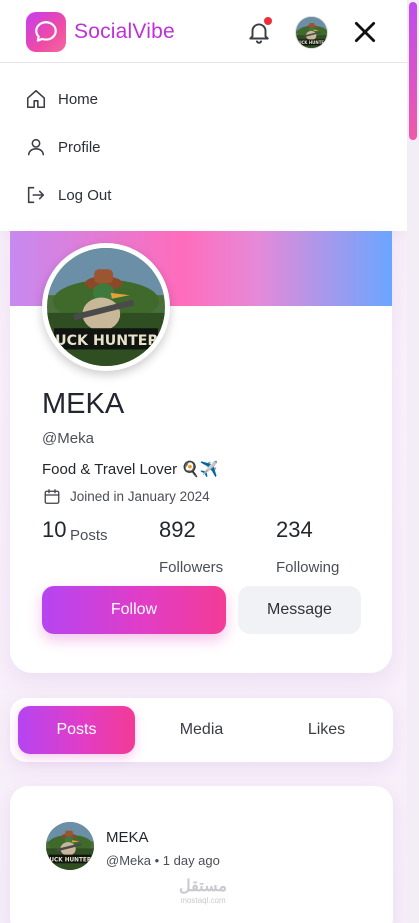 This screenshot has width=419, height=923. I want to click on profile-bio: Food & Travel Lover 🍳✈️, so click(130, 469).